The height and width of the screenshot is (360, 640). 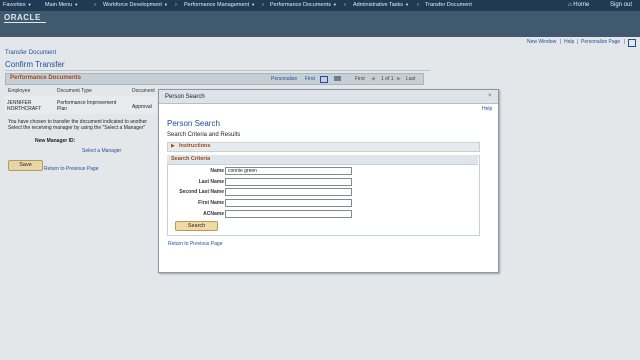 I want to click on nav-performance-documents: Performance Documents ▼, so click(x=303, y=5).